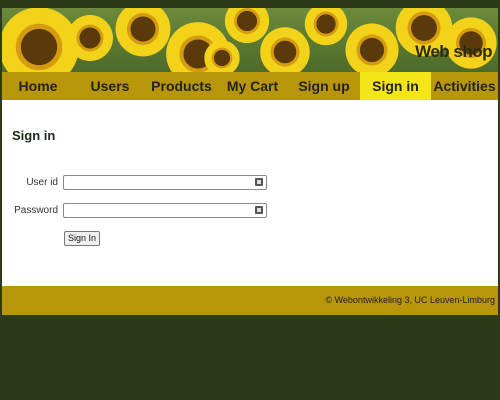 The image size is (500, 400). What do you see at coordinates (36, 210) in the screenshot?
I see `password-label: Password` at bounding box center [36, 210].